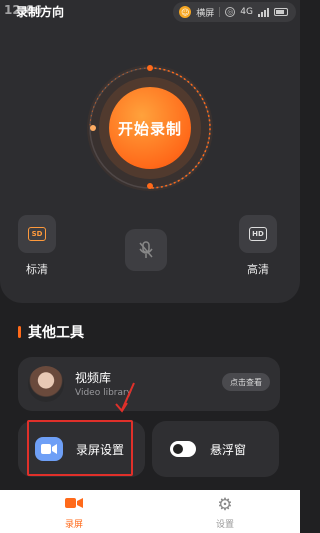 The height and width of the screenshot is (533, 320). Describe the element at coordinates (246, 382) in the screenshot. I see `view-button: 点击查看` at that location.